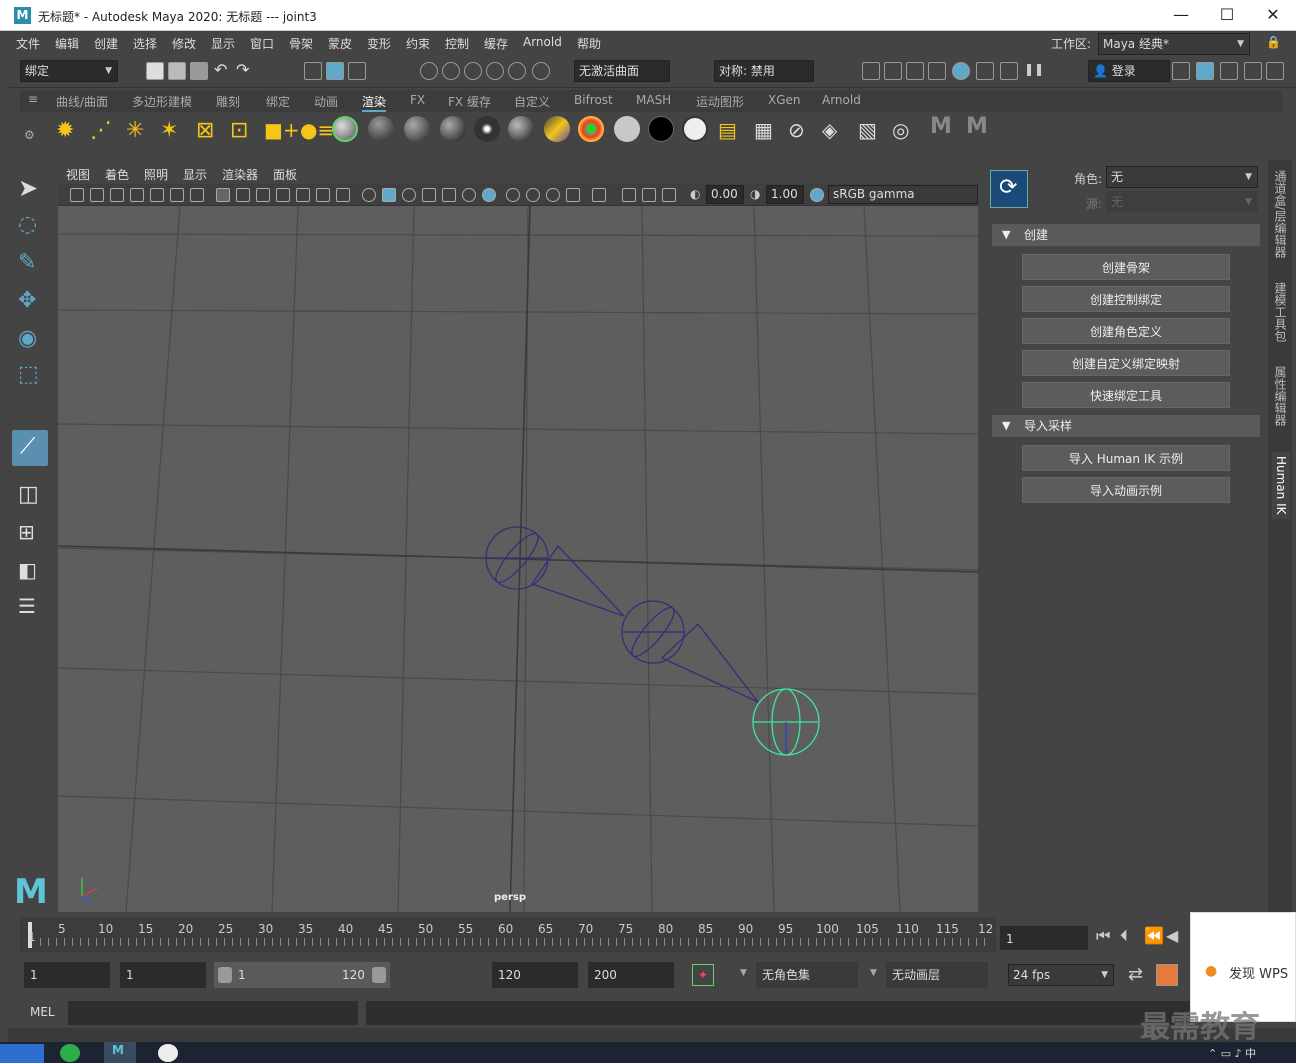 The height and width of the screenshot is (1063, 1296). What do you see at coordinates (487, 129) in the screenshot?
I see `anisotropic-material-icon` at bounding box center [487, 129].